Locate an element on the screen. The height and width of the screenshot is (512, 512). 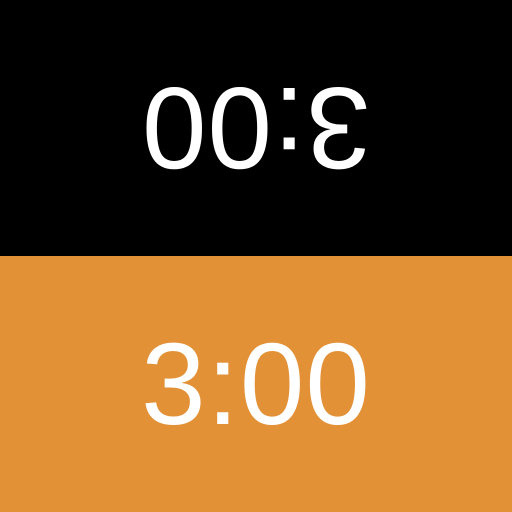
bottom-player-time: 3:00 is located at coordinates (256, 384).